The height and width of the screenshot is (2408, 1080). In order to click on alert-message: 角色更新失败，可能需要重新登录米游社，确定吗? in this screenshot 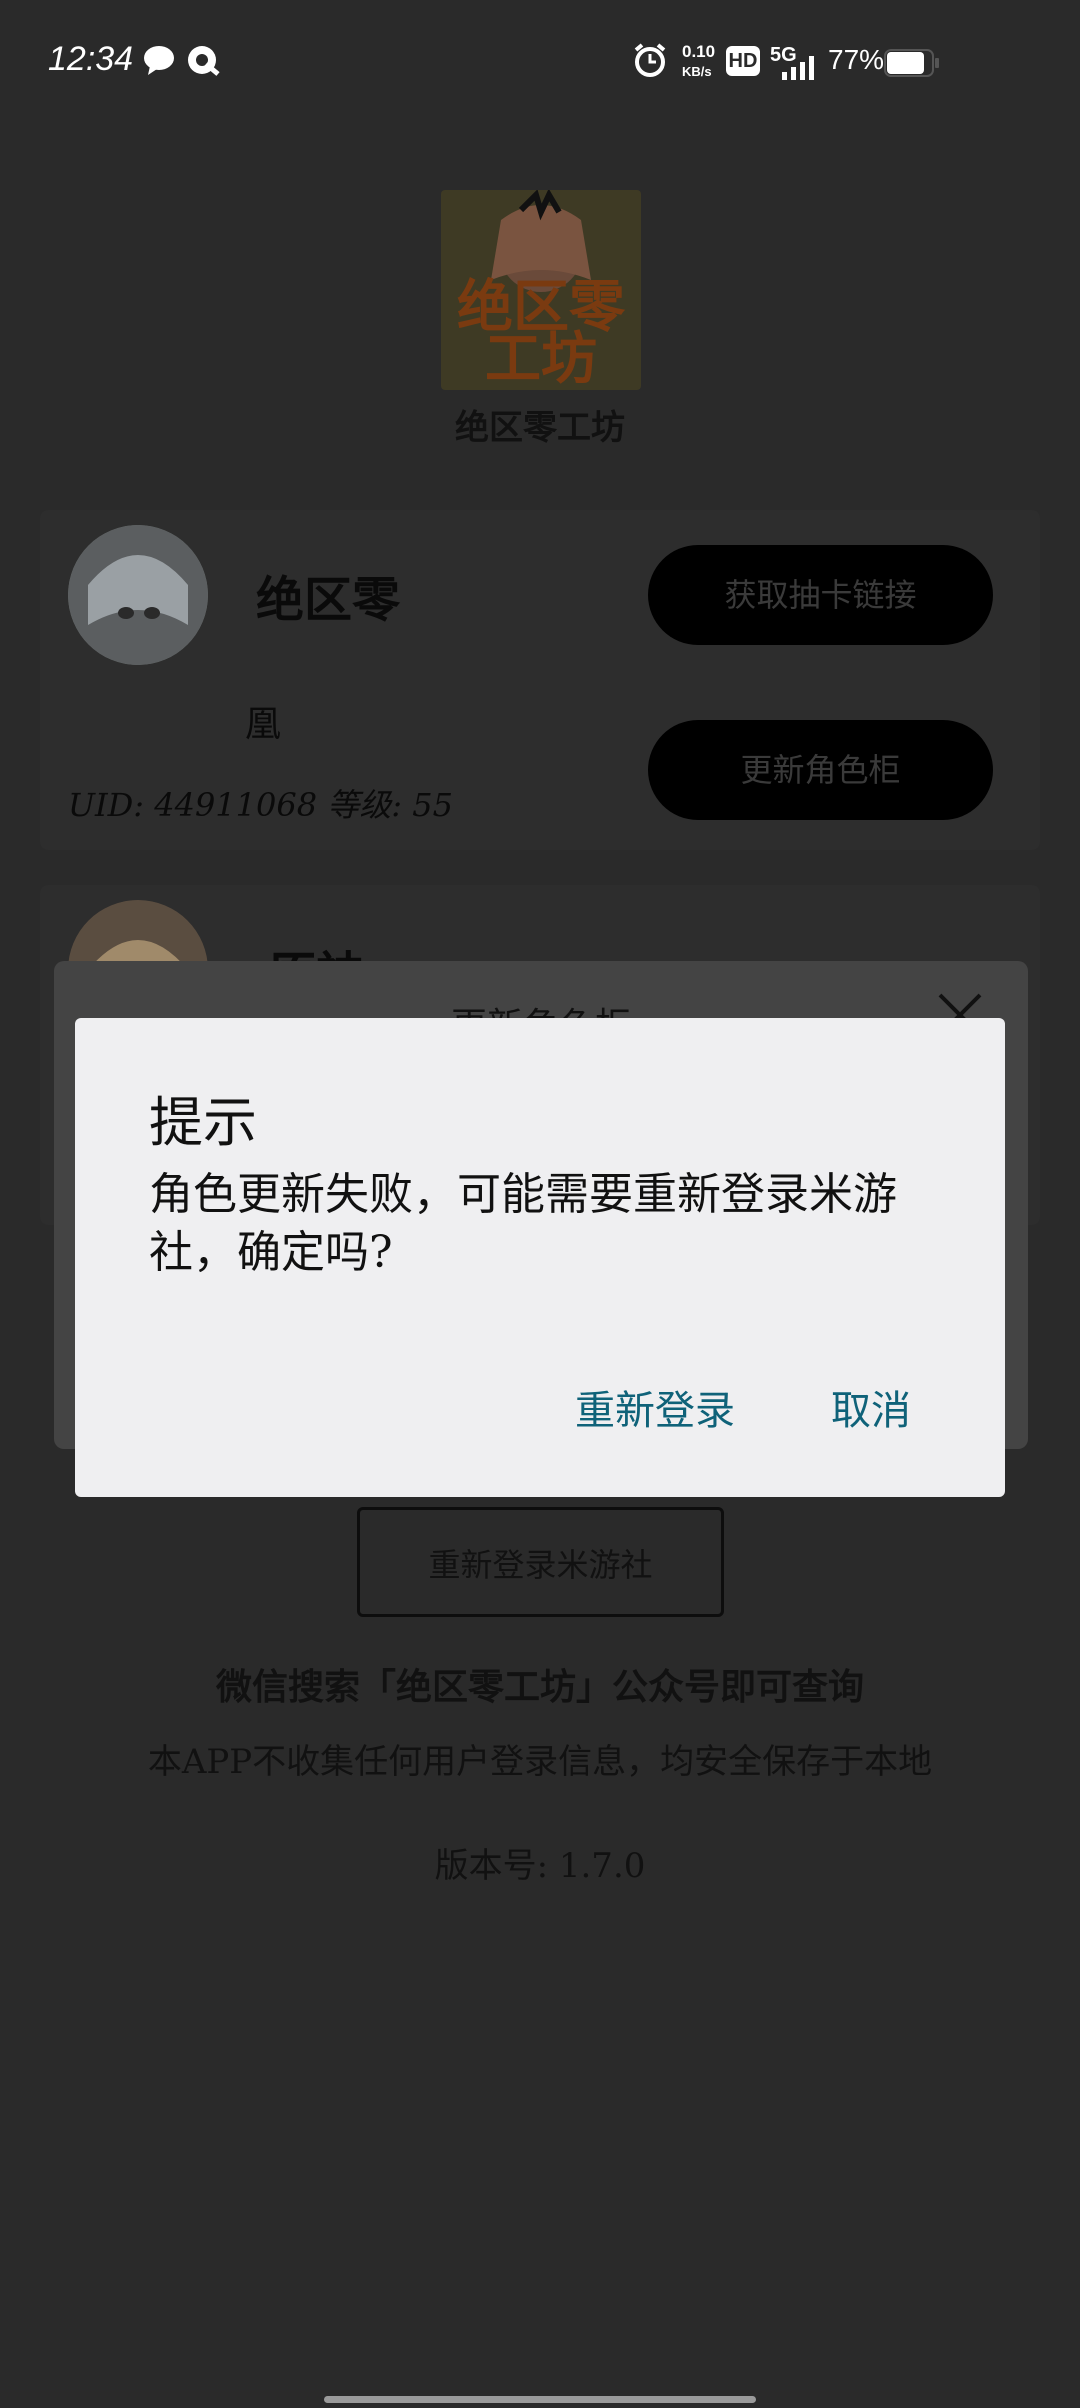, I will do `click(523, 1223)`.